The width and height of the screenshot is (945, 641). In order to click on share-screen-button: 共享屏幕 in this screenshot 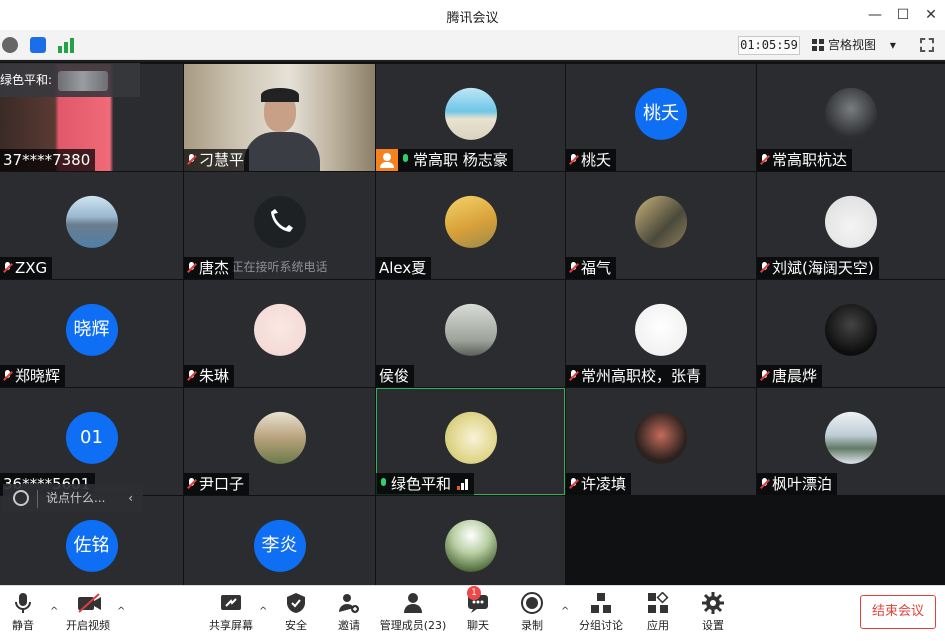, I will do `click(231, 612)`.